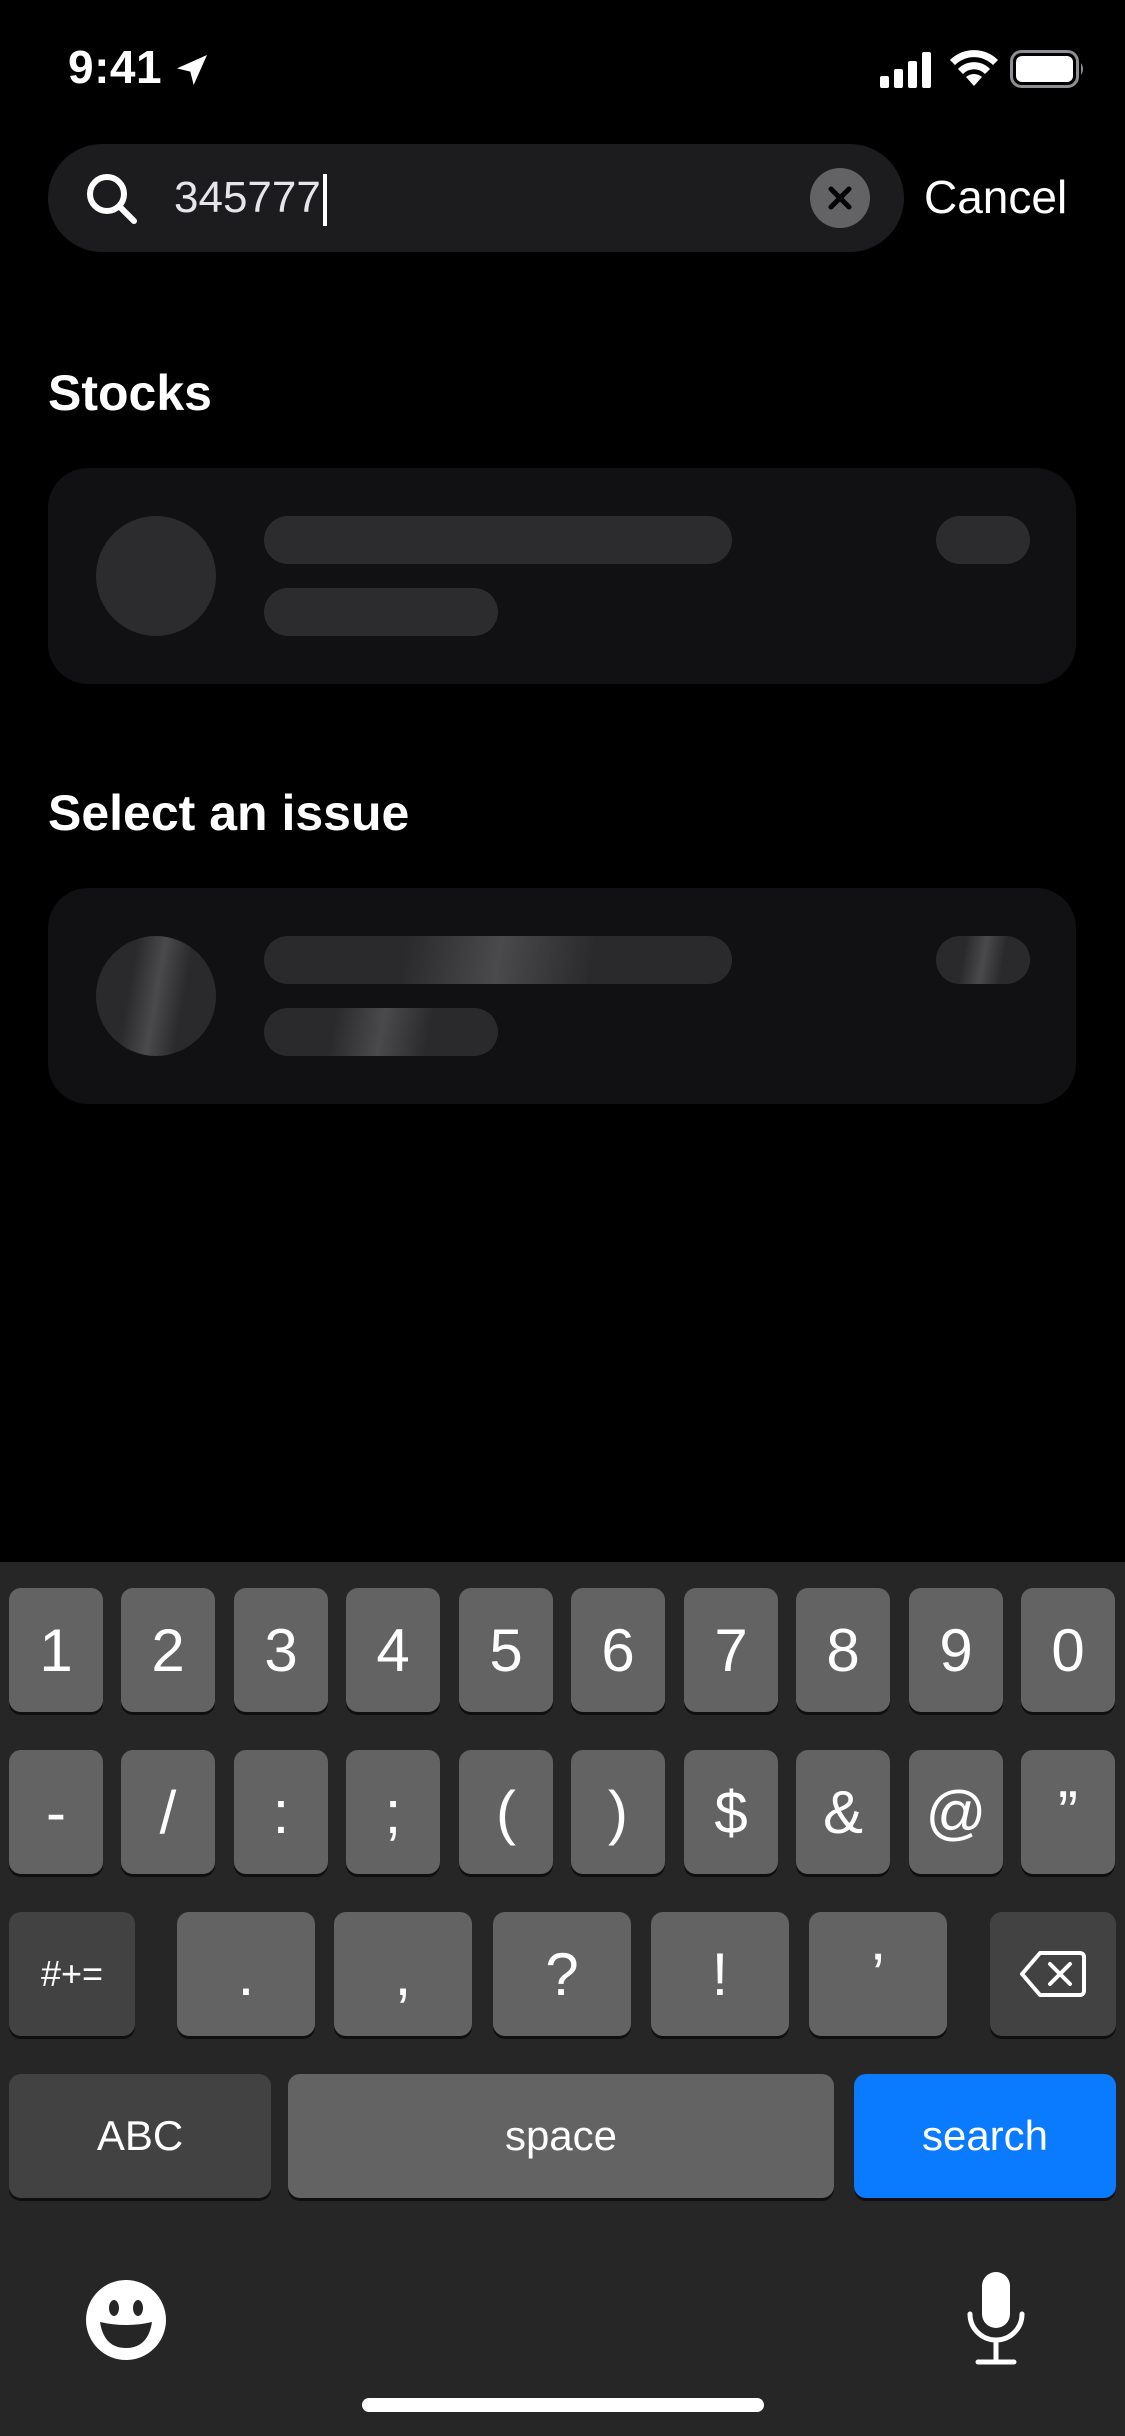 The width and height of the screenshot is (1125, 2436). I want to click on key-3: 3, so click(281, 1650).